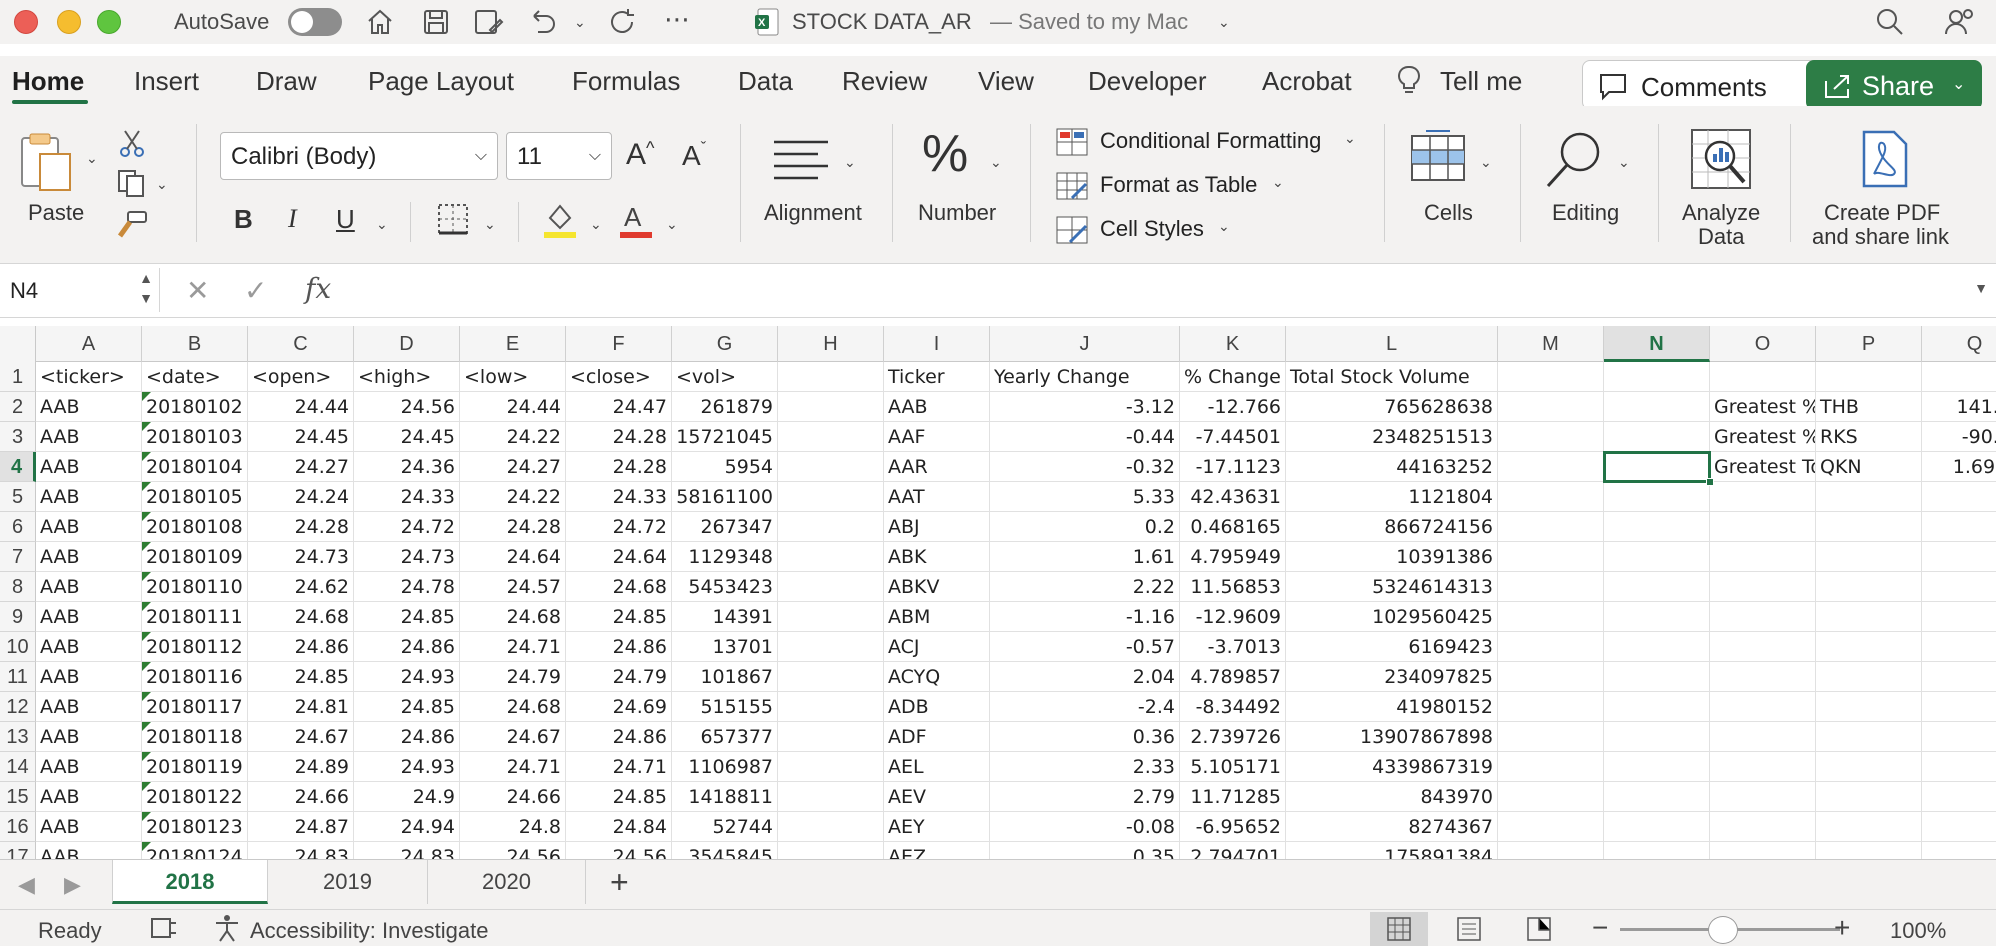  What do you see at coordinates (1959, 617) in the screenshot?
I see `cell-q9` at bounding box center [1959, 617].